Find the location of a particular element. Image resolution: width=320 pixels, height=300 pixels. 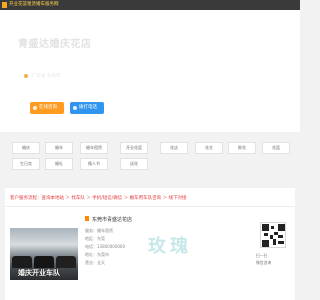

photo-caption: 婚庆开业车队 is located at coordinates (39, 273).